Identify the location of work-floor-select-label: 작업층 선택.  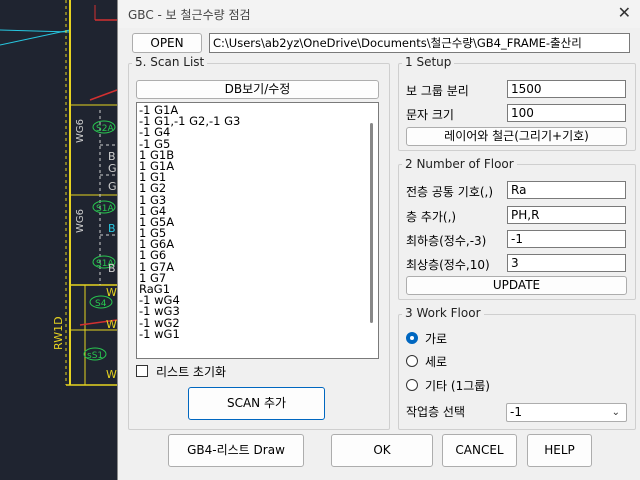
(436, 412).